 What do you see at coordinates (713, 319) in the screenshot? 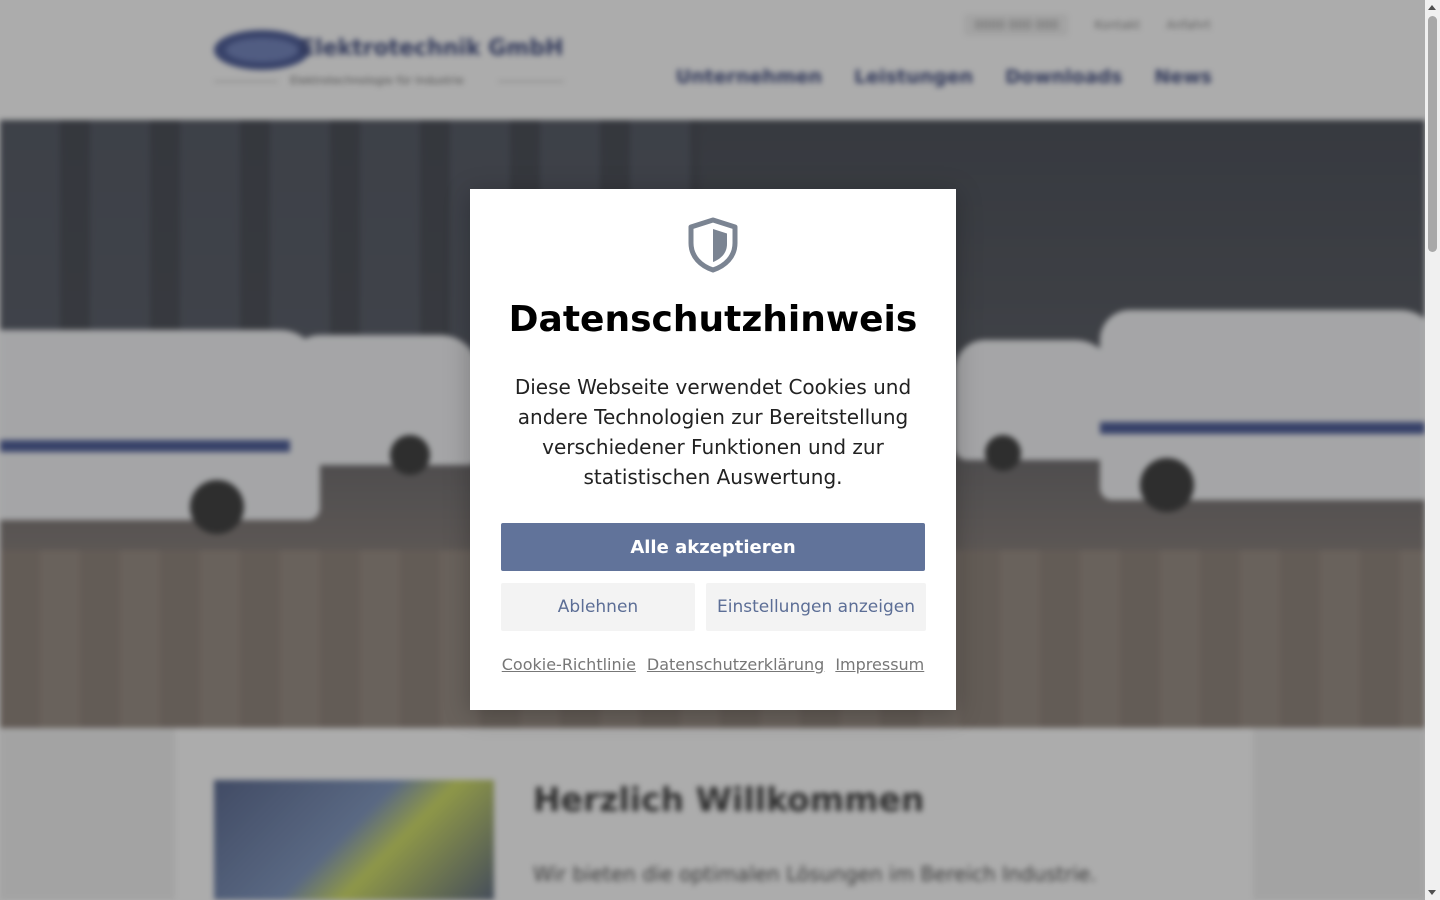
I see `dialog-title: Datenschutzhinweis` at bounding box center [713, 319].